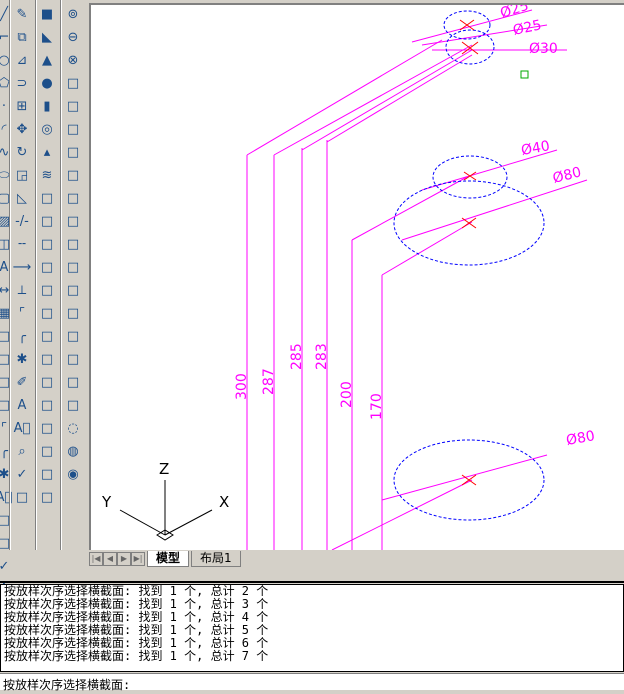 This screenshot has height=694, width=624. Describe the element at coordinates (312, 682) in the screenshot. I see `command-input: 按放样次序选择横截面:` at that location.